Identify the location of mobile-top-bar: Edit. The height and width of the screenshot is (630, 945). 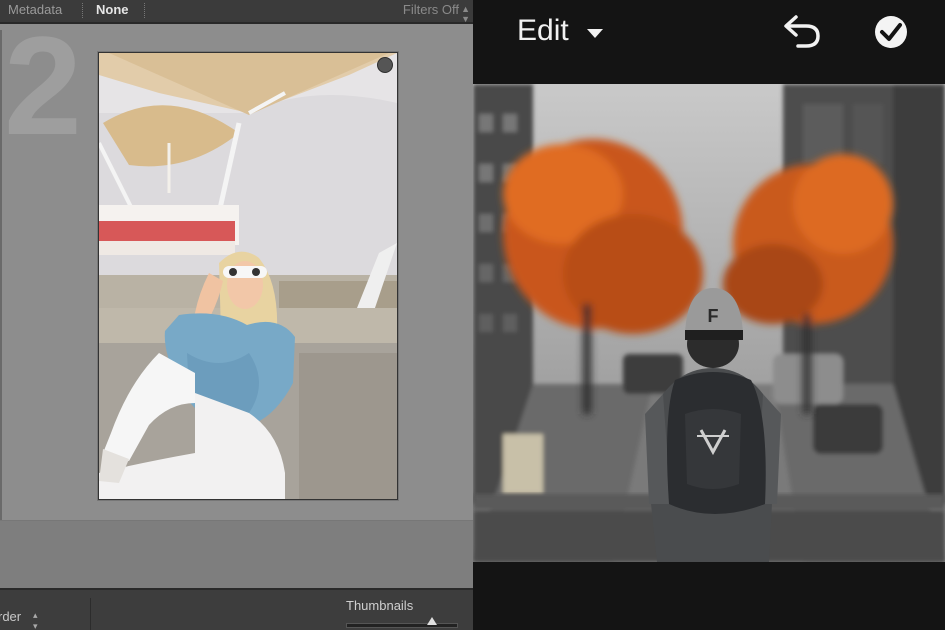
(709, 42).